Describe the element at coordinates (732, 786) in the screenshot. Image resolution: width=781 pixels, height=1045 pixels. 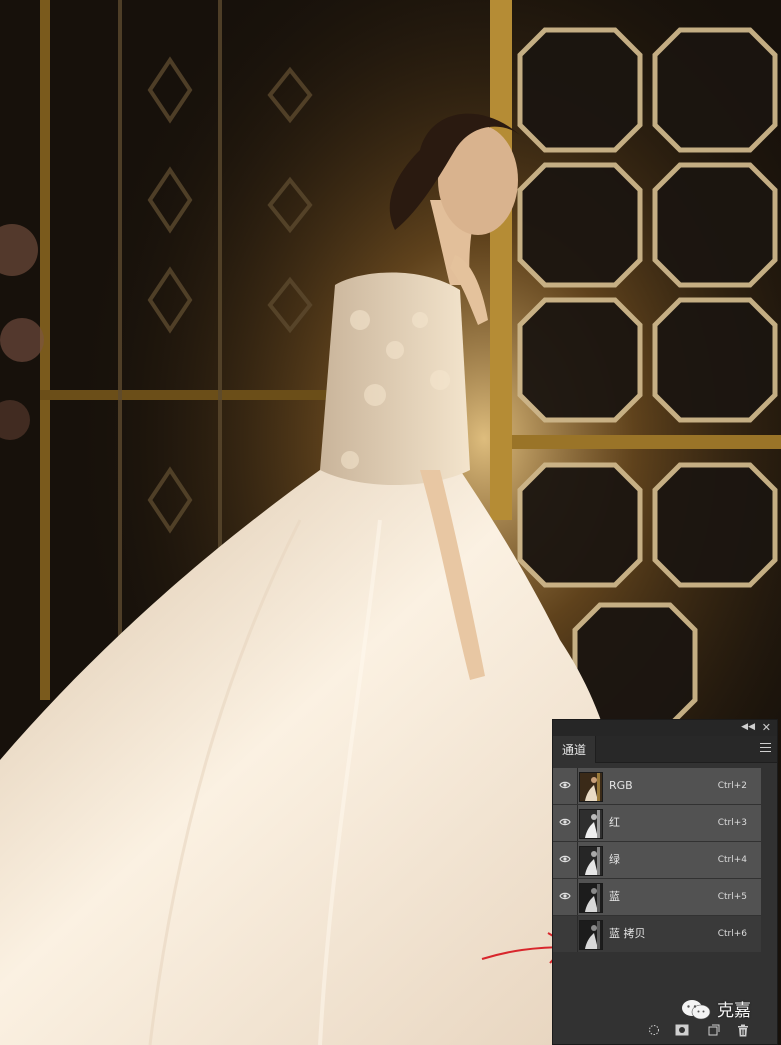
I see `channel-shortcut: Ctrl+2` at that location.